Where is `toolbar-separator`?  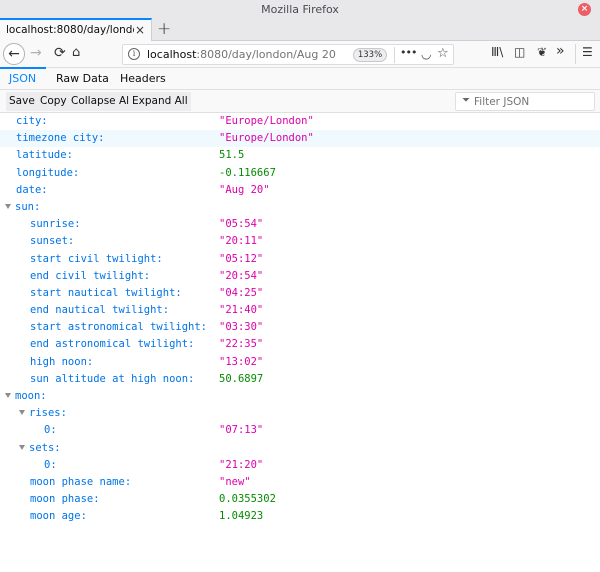 toolbar-separator is located at coordinates (575, 54).